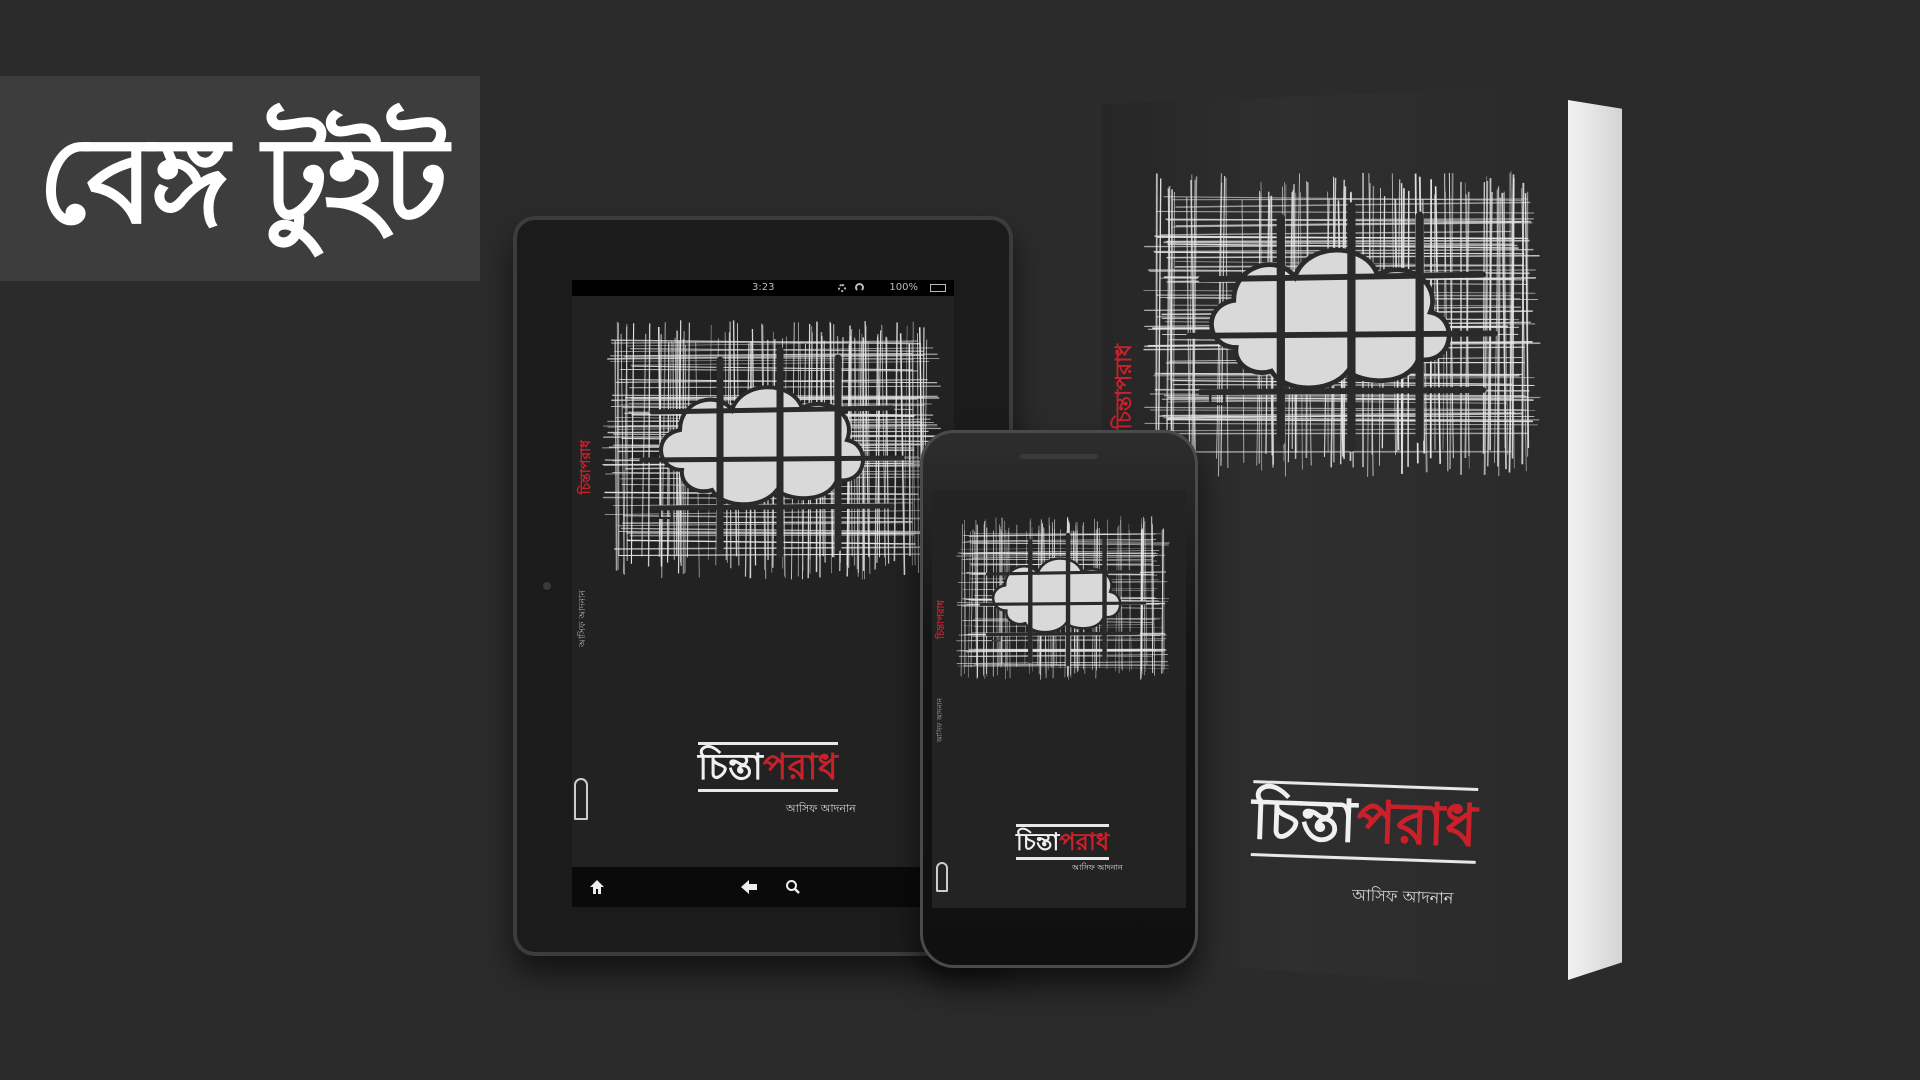 Image resolution: width=1920 pixels, height=1080 pixels. What do you see at coordinates (903, 287) in the screenshot?
I see `status-battery: 100%` at bounding box center [903, 287].